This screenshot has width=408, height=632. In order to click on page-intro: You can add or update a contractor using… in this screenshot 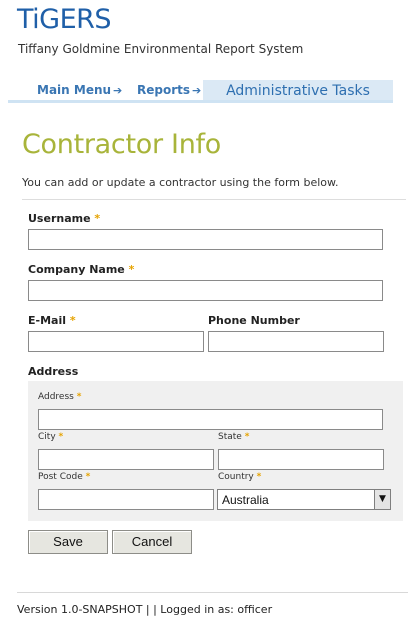, I will do `click(180, 182)`.